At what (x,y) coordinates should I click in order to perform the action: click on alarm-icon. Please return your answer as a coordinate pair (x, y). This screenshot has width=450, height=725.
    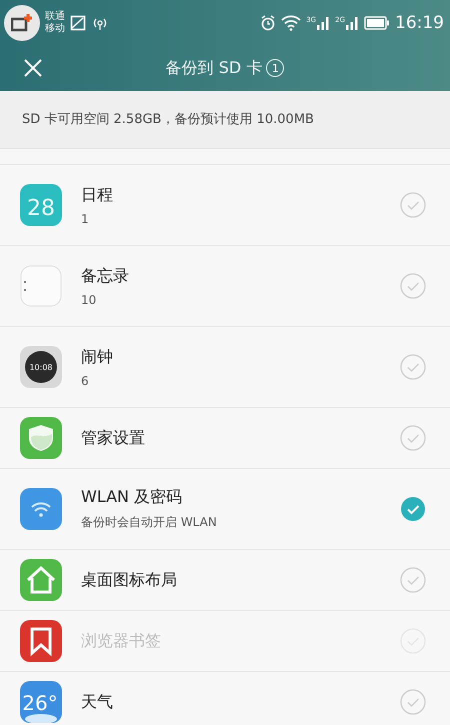
    Looking at the image, I should click on (268, 22).